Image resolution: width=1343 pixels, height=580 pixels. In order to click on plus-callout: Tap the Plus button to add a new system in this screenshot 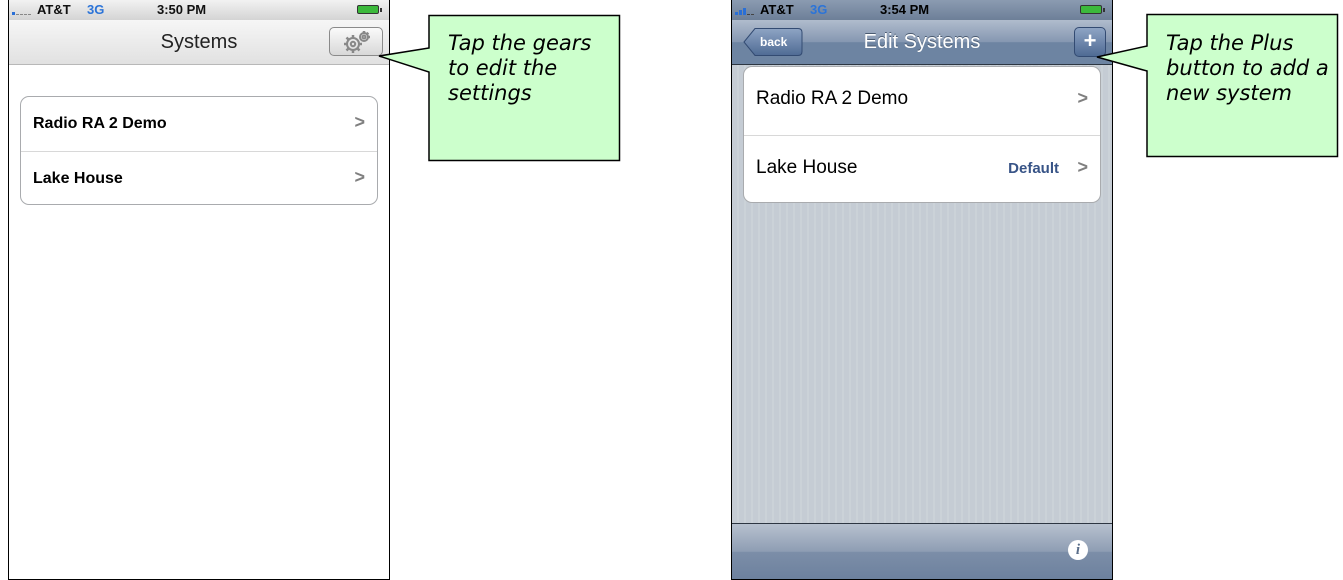, I will do `click(1217, 85)`.